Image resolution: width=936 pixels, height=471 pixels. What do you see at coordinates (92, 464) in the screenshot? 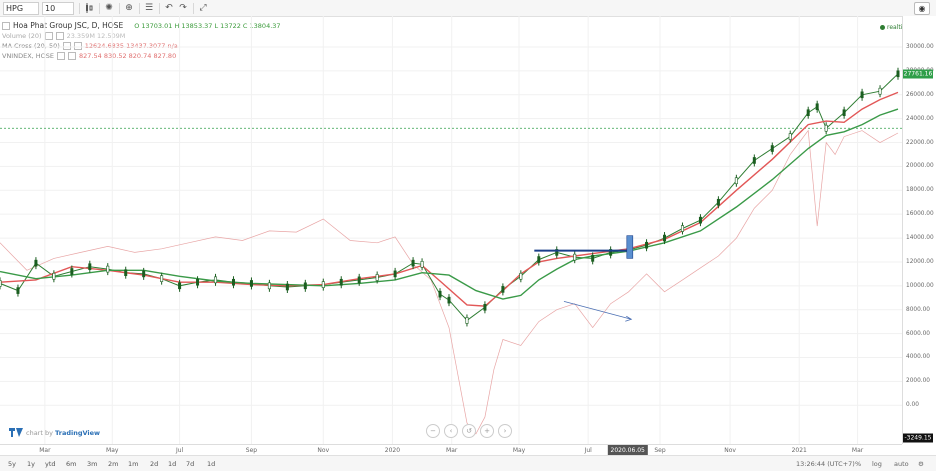
I see `range-3m: 3m` at bounding box center [92, 464].